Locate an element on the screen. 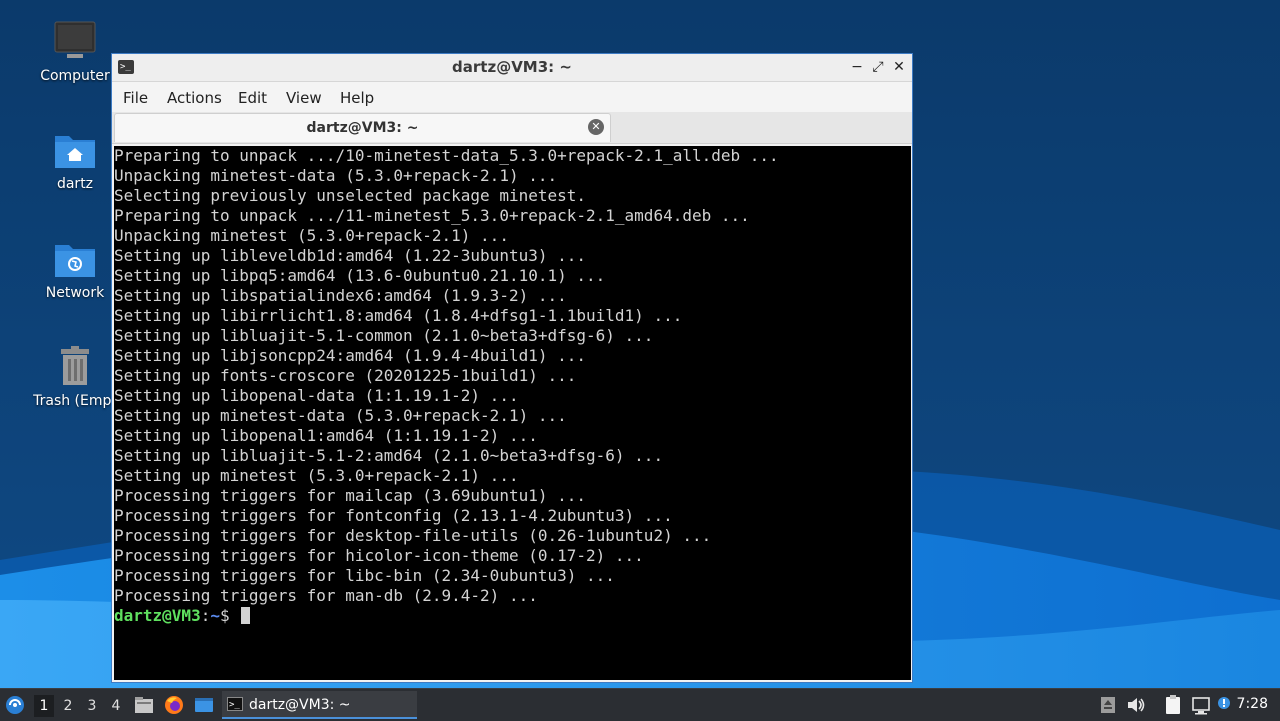  minimize-button: − is located at coordinates (857, 67).